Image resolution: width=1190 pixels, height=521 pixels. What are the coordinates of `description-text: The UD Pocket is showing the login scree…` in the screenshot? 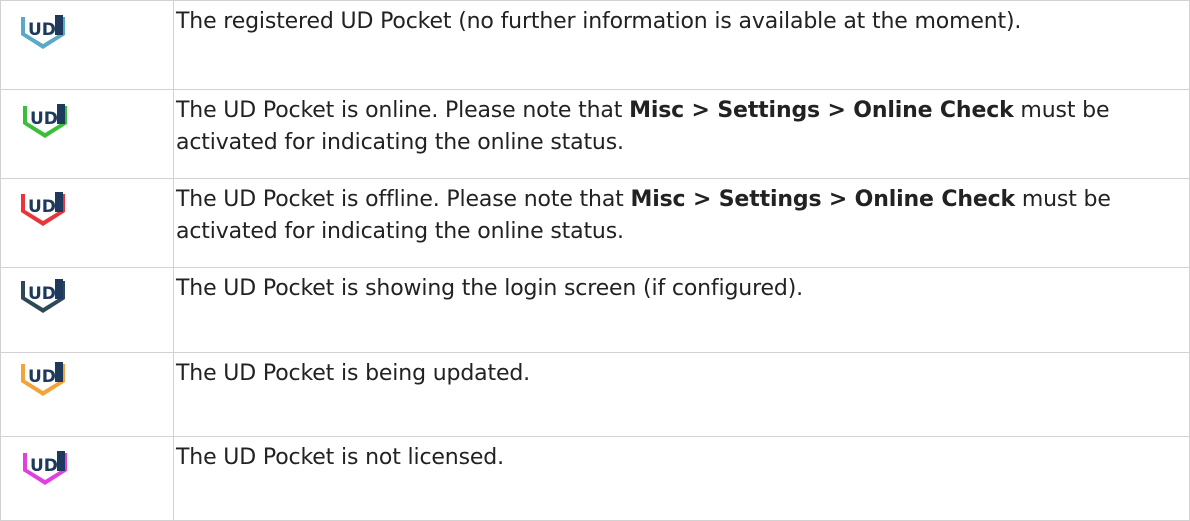 It's located at (489, 288).